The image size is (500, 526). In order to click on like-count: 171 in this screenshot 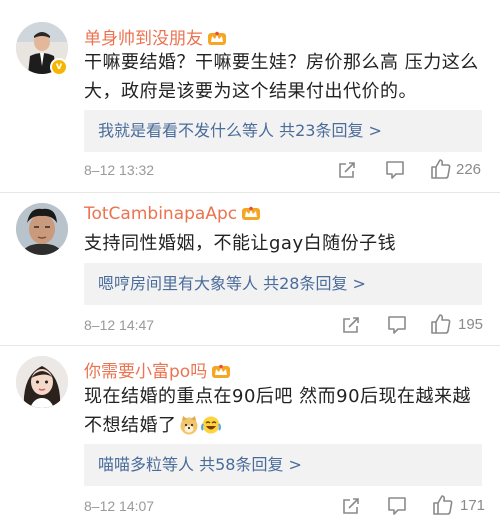, I will do `click(473, 505)`.